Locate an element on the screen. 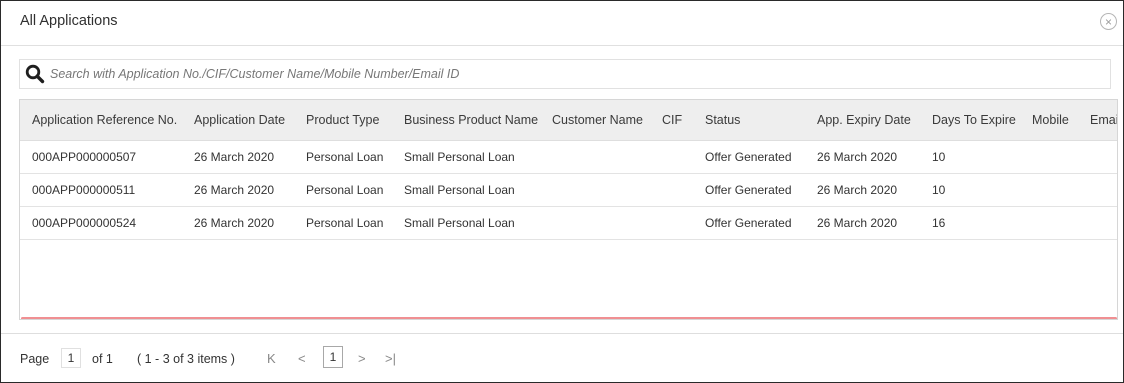  column-header-mobile: Mobile is located at coordinates (1049, 120).